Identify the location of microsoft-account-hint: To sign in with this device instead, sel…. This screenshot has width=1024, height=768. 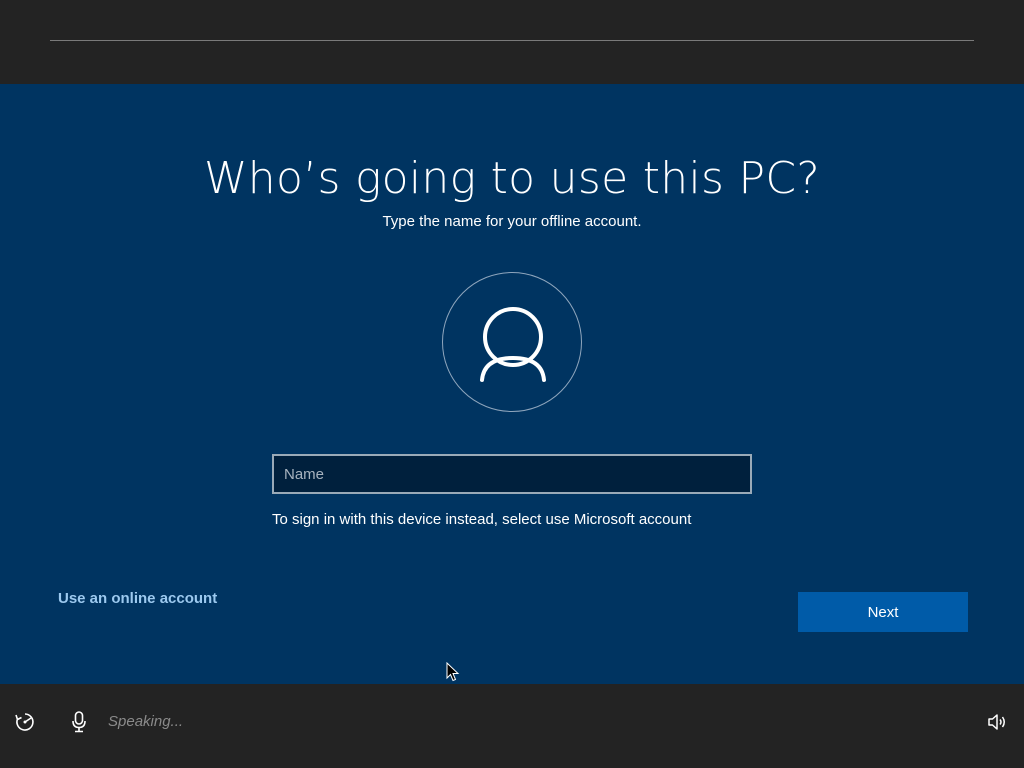
(482, 519).